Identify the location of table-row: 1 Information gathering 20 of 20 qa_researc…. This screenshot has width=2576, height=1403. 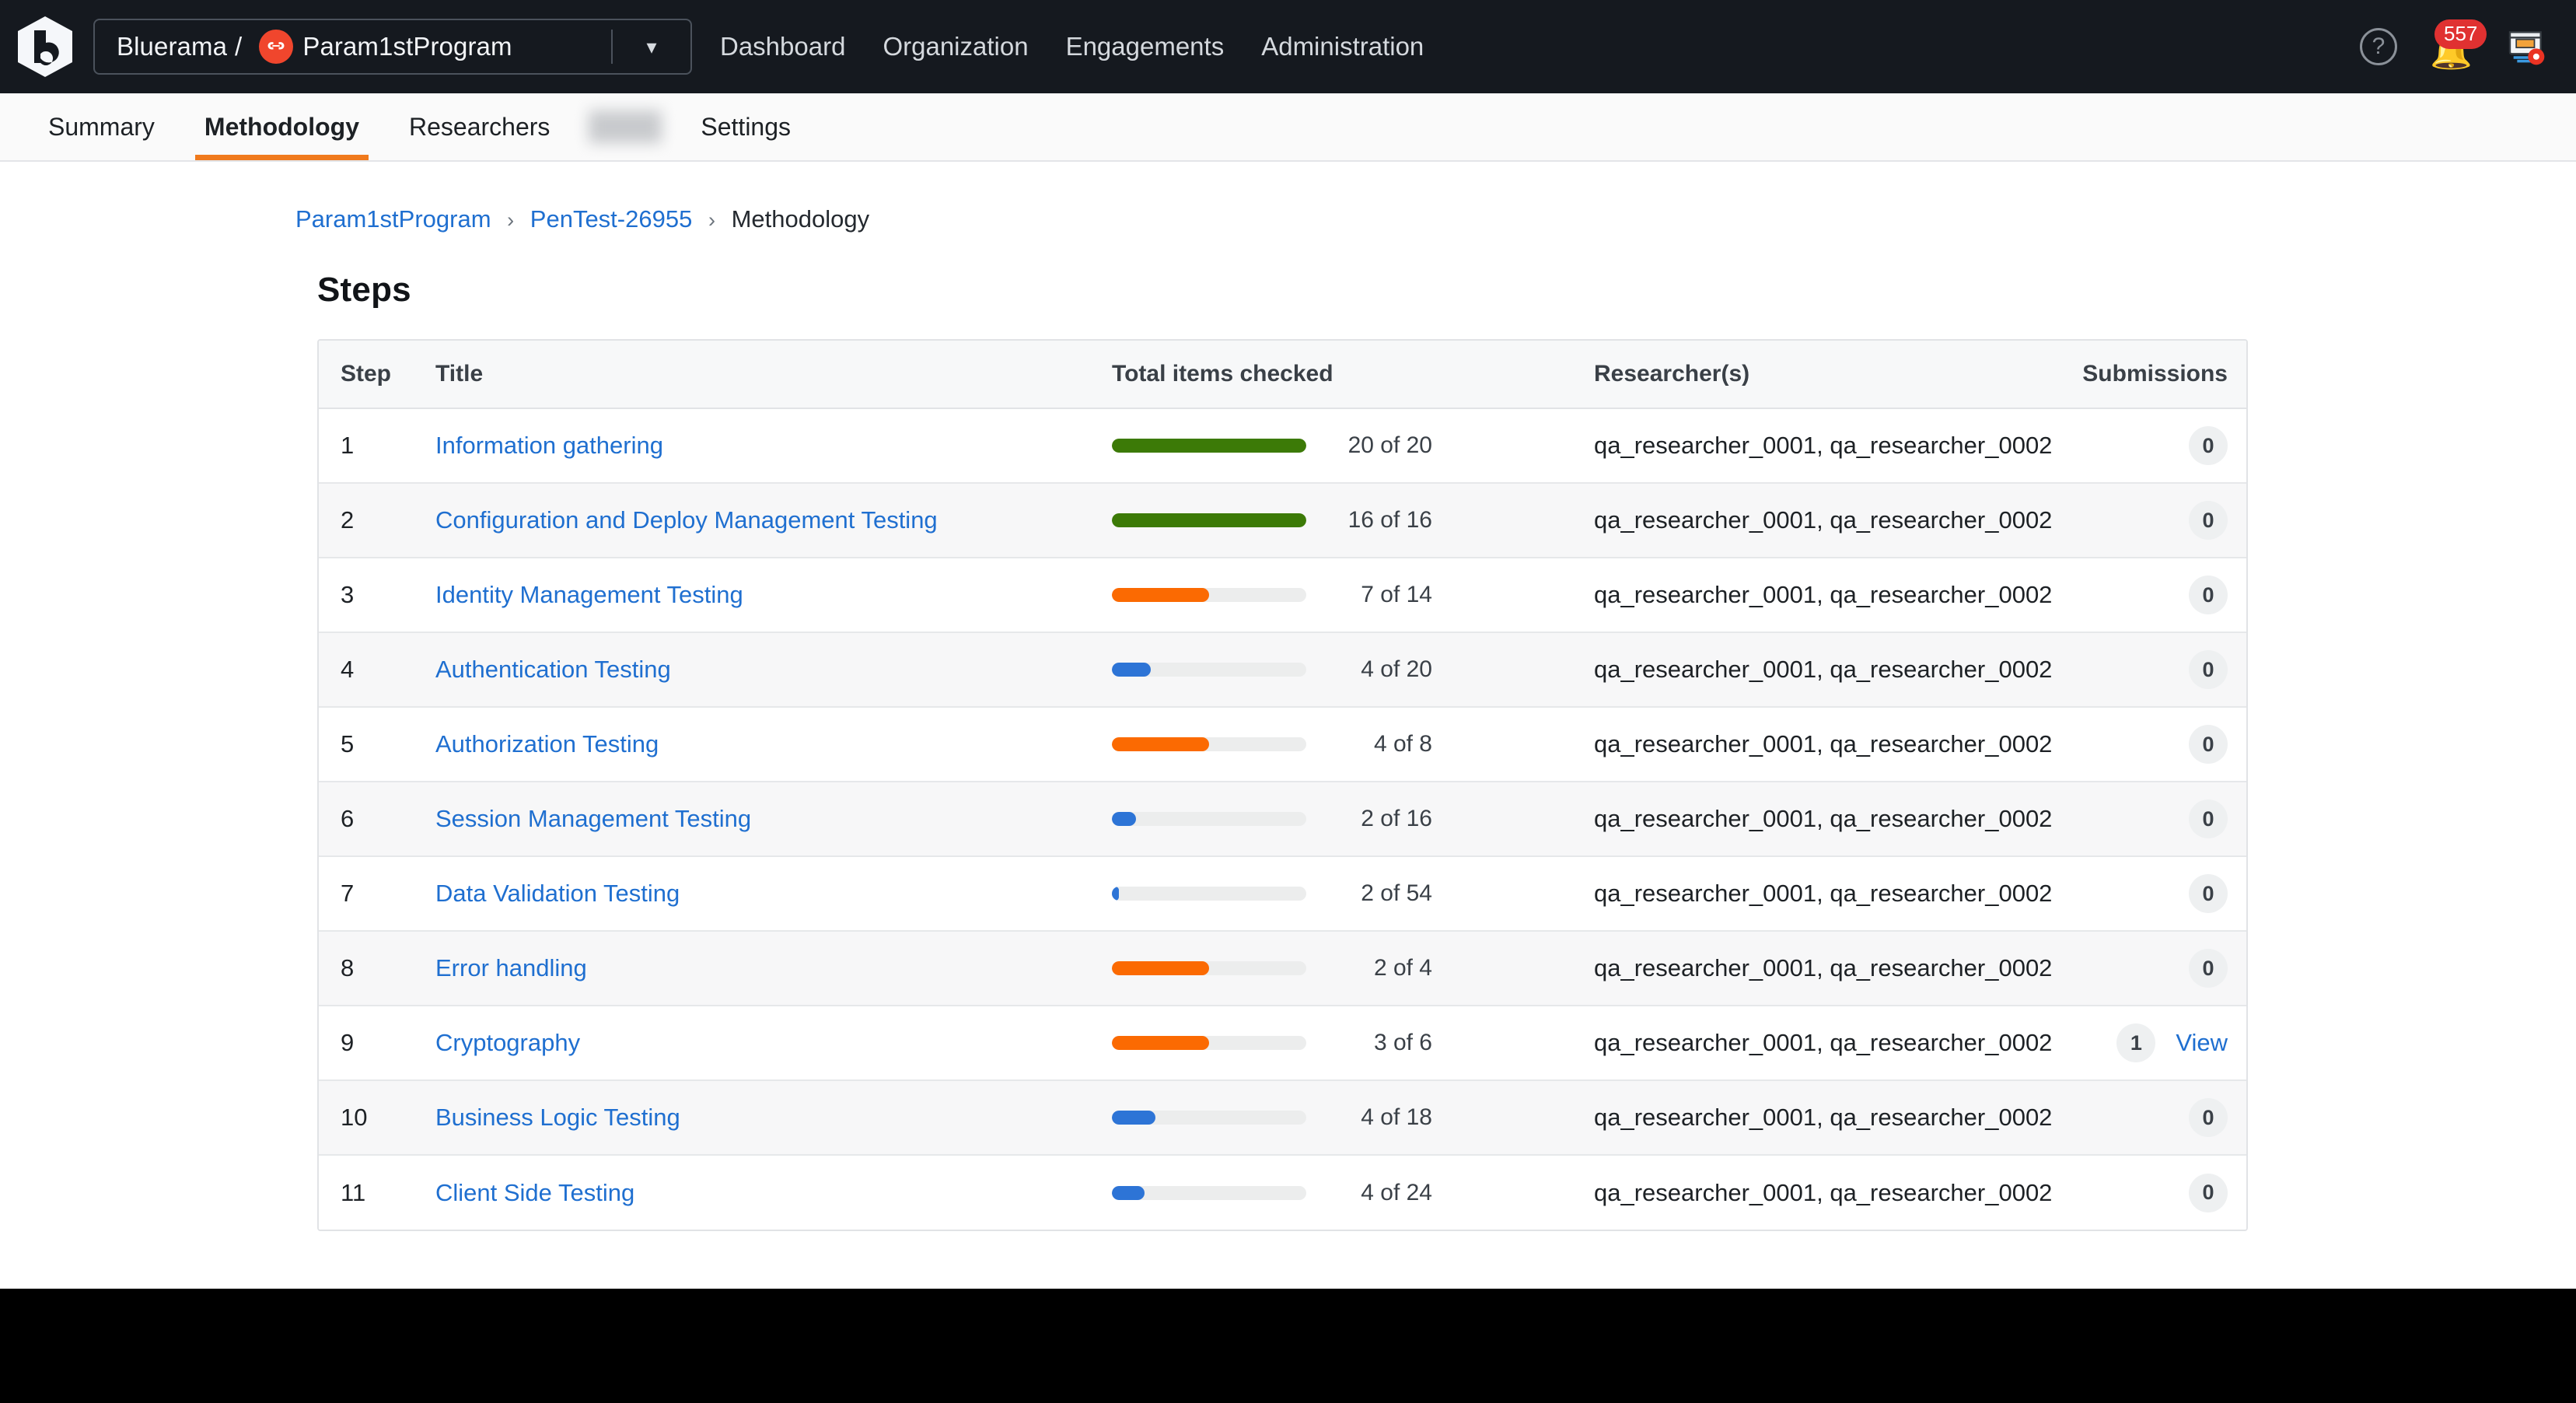
(1282, 446).